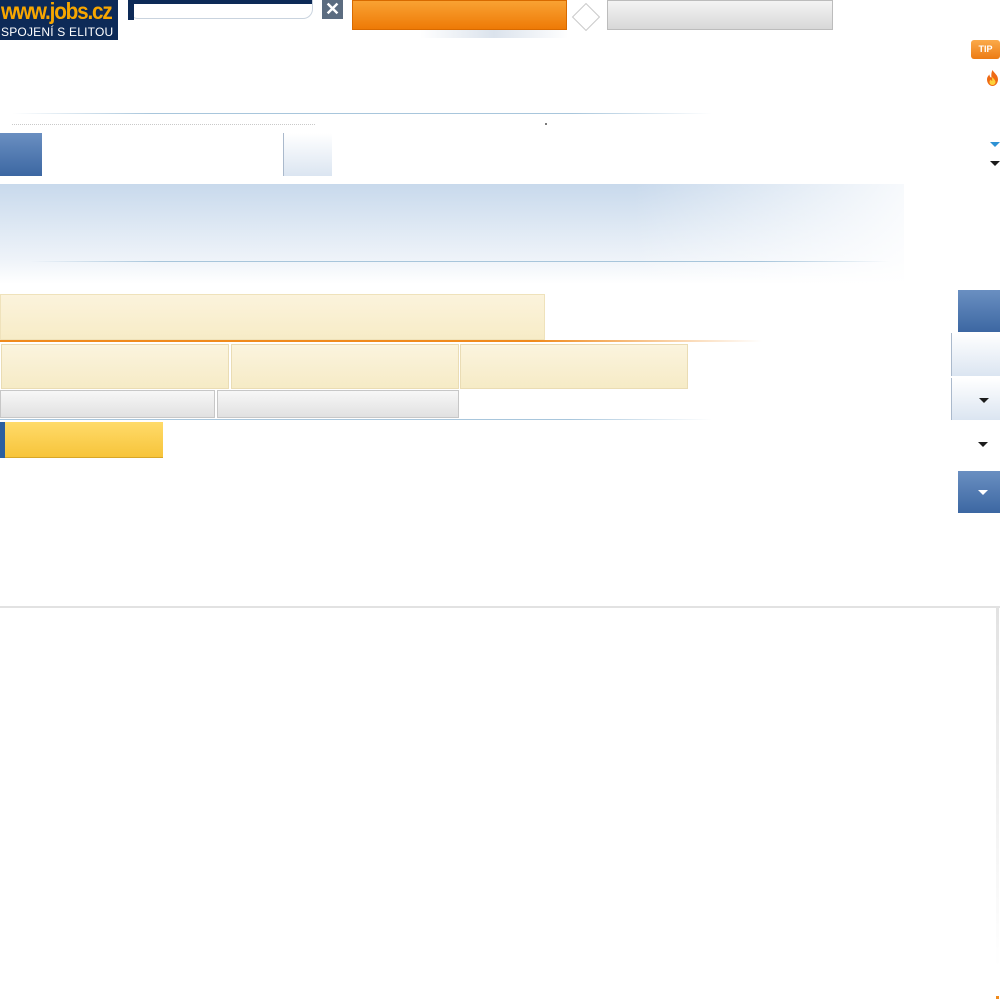 The image size is (1000, 1000). I want to click on filter-panel-rule, so click(381, 341).